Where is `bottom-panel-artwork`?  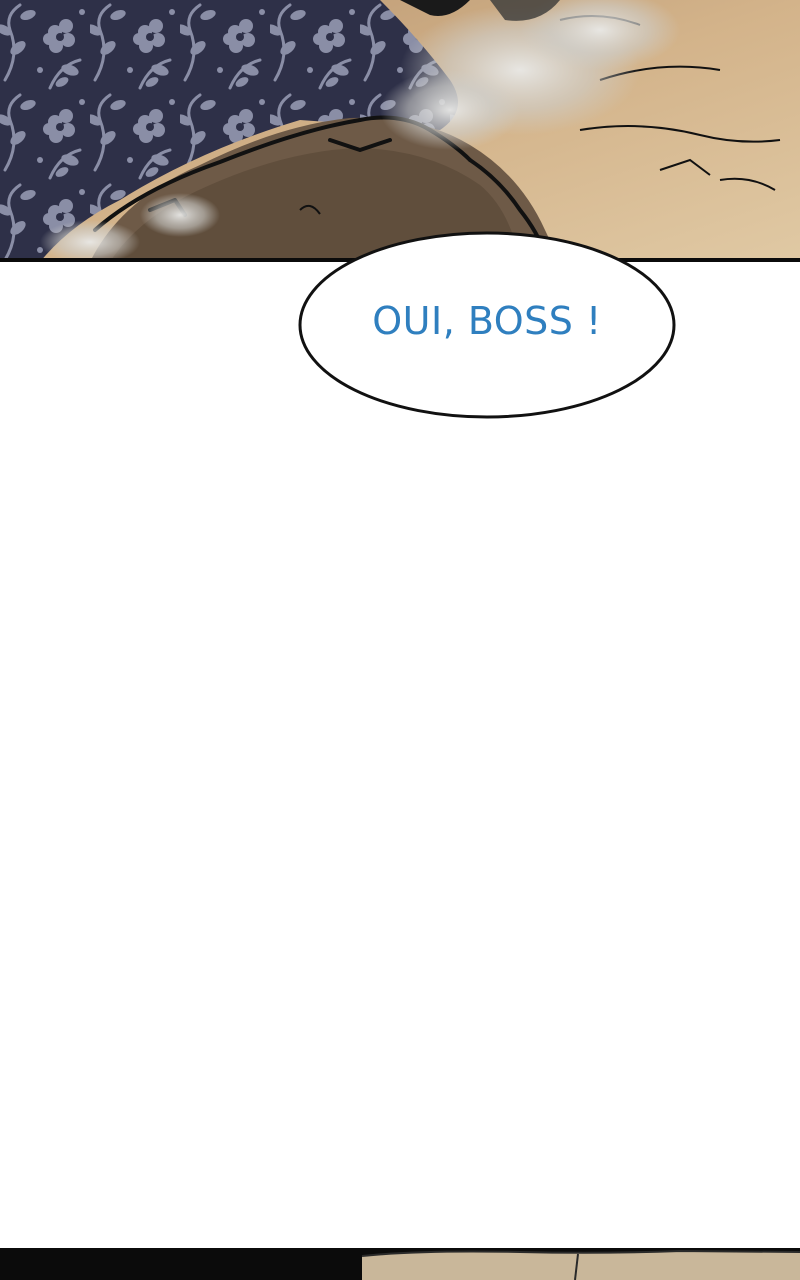
bottom-panel-artwork is located at coordinates (400, 1264).